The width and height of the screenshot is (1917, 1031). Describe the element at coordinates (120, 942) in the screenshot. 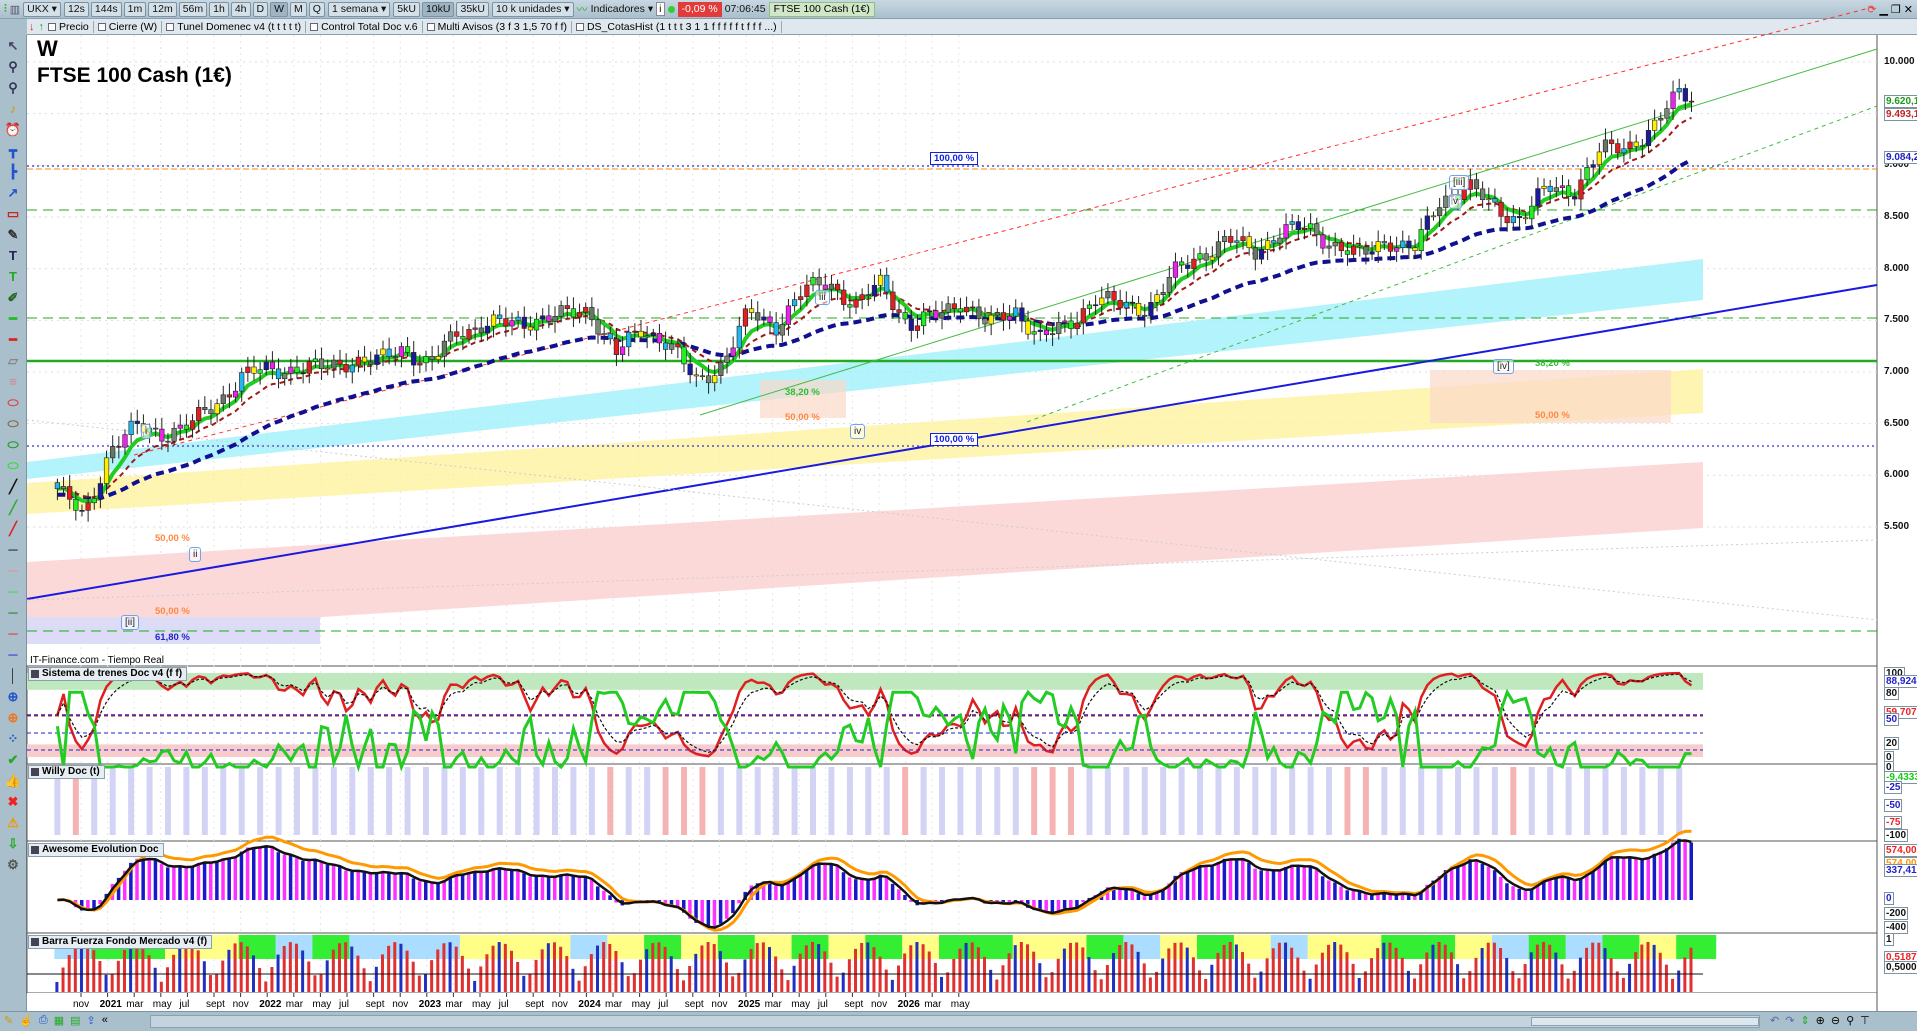

I see `panel-title-barra: Barra Fuerza Fondo Mercado v4 (f)` at that location.